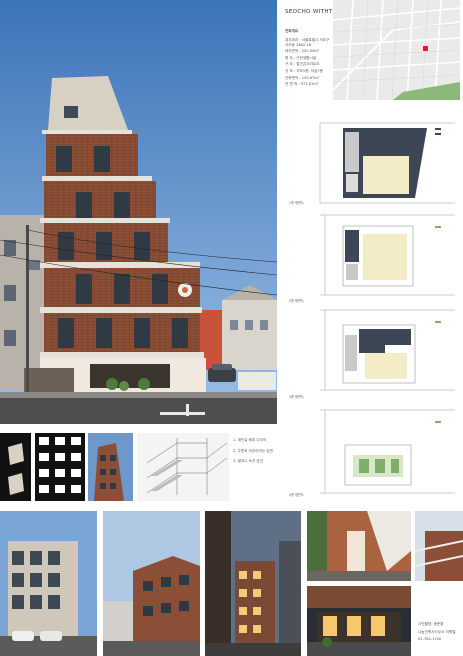  Describe the element at coordinates (250, 440) in the screenshot. I see `diagram-note: 1. 계단실 배치 다이어` at that location.